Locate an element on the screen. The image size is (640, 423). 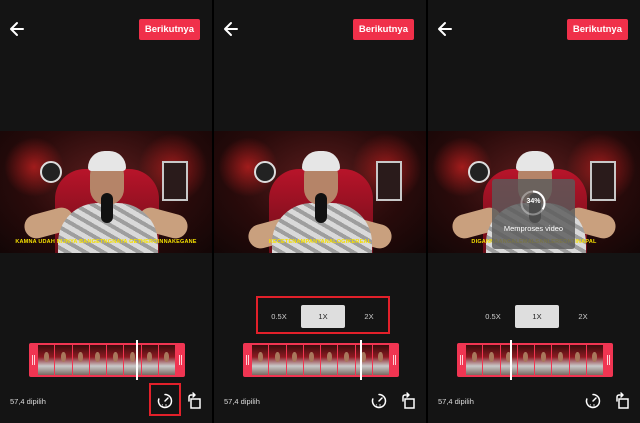
speed-option-1x: 1X is located at coordinates (537, 316).